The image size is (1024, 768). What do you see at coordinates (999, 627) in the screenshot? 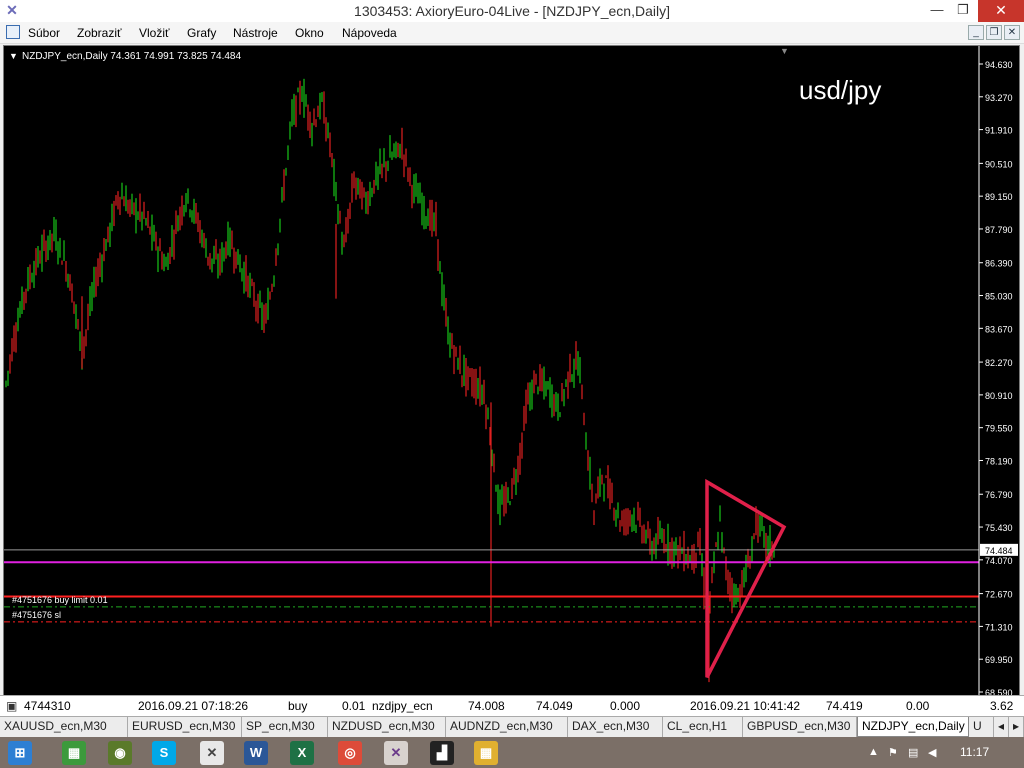
I see `price-tick-label: 71.310` at bounding box center [999, 627].